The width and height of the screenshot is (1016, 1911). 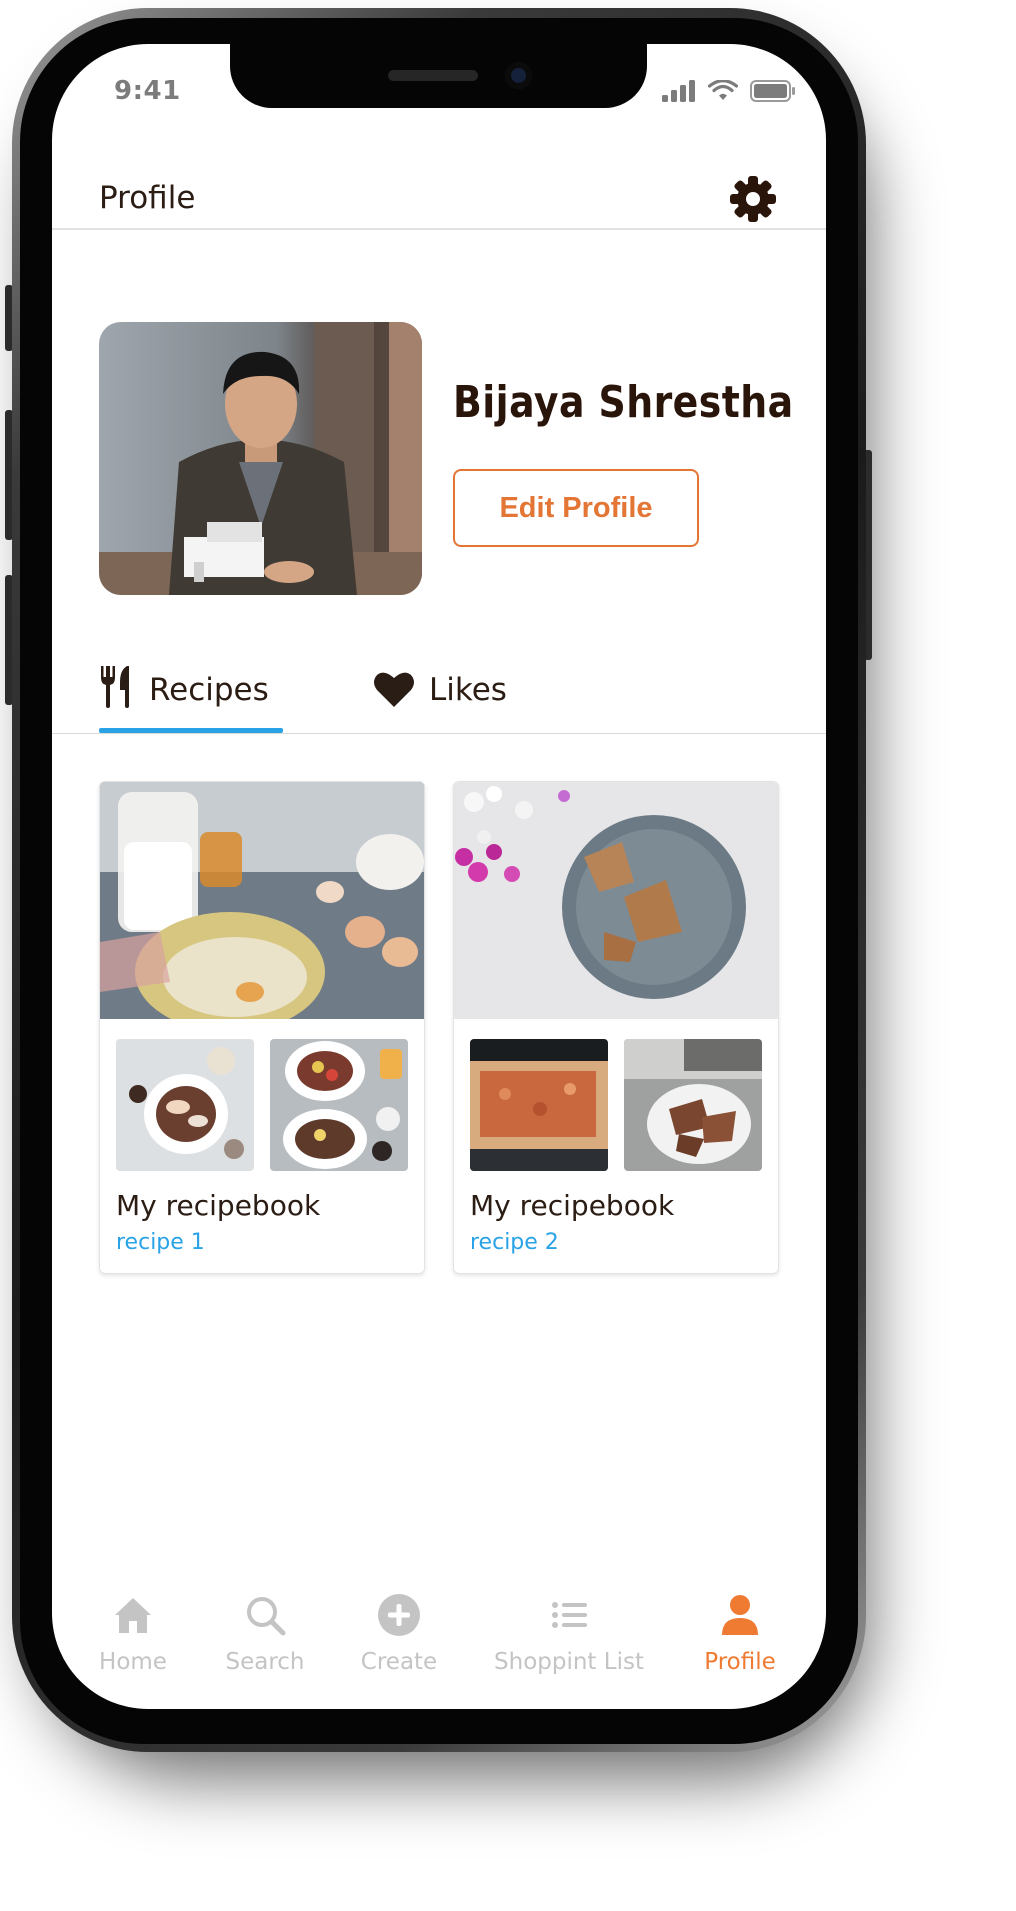 What do you see at coordinates (133, 1662) in the screenshot?
I see `nav-home-label: Home` at bounding box center [133, 1662].